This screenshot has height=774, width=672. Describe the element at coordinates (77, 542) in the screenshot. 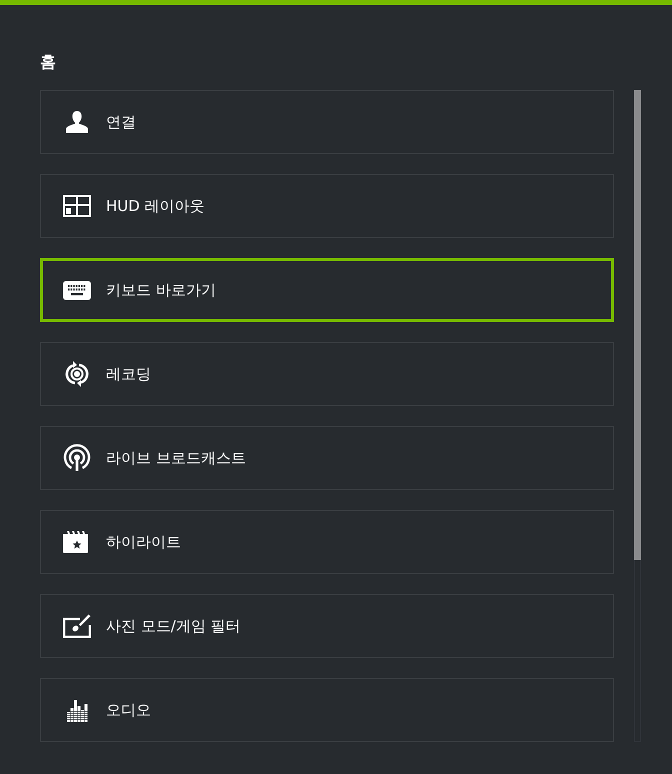

I see `clapperboard-star-icon` at that location.